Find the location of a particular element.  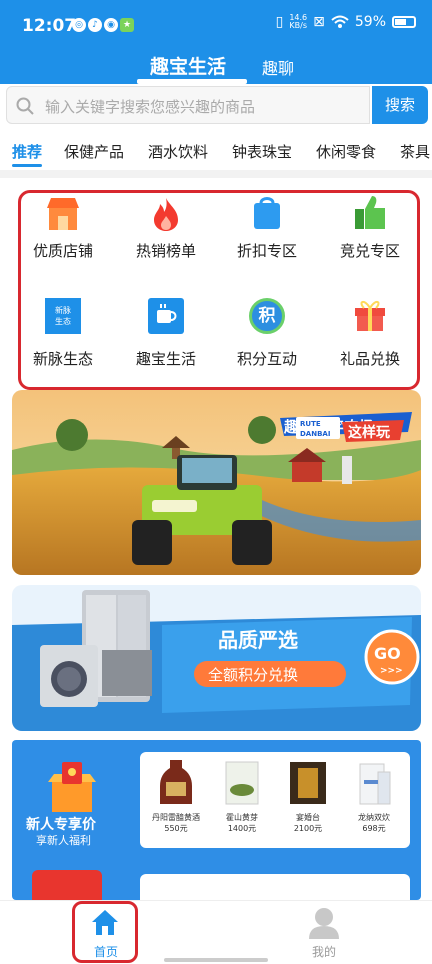

category-tab-drinks: 酒水饮料 is located at coordinates (178, 151).